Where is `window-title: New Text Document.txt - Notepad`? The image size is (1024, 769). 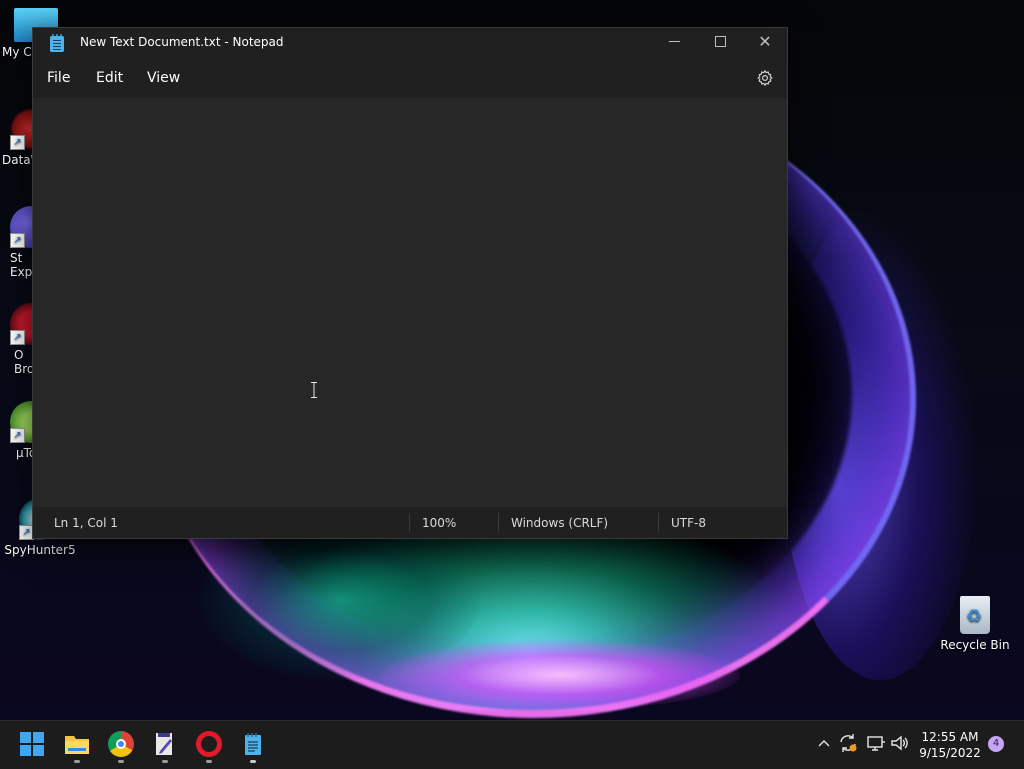 window-title: New Text Document.txt - Notepad is located at coordinates (182, 42).